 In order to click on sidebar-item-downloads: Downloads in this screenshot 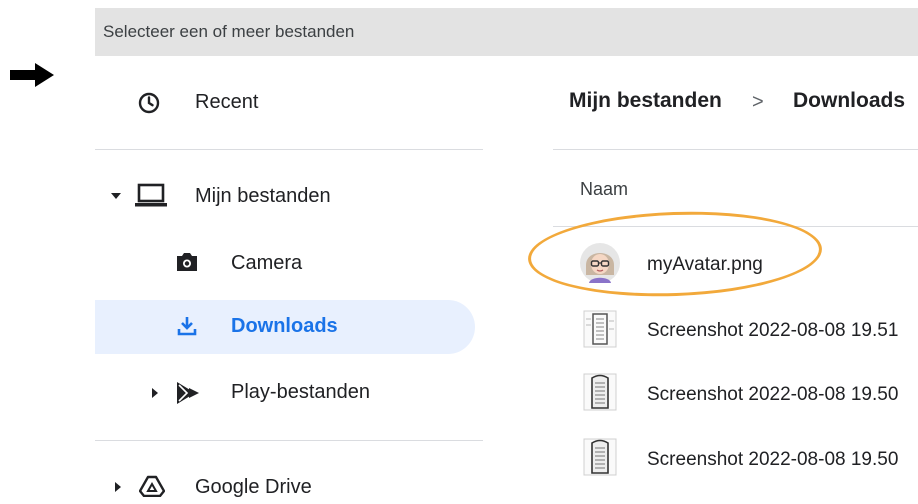, I will do `click(285, 327)`.